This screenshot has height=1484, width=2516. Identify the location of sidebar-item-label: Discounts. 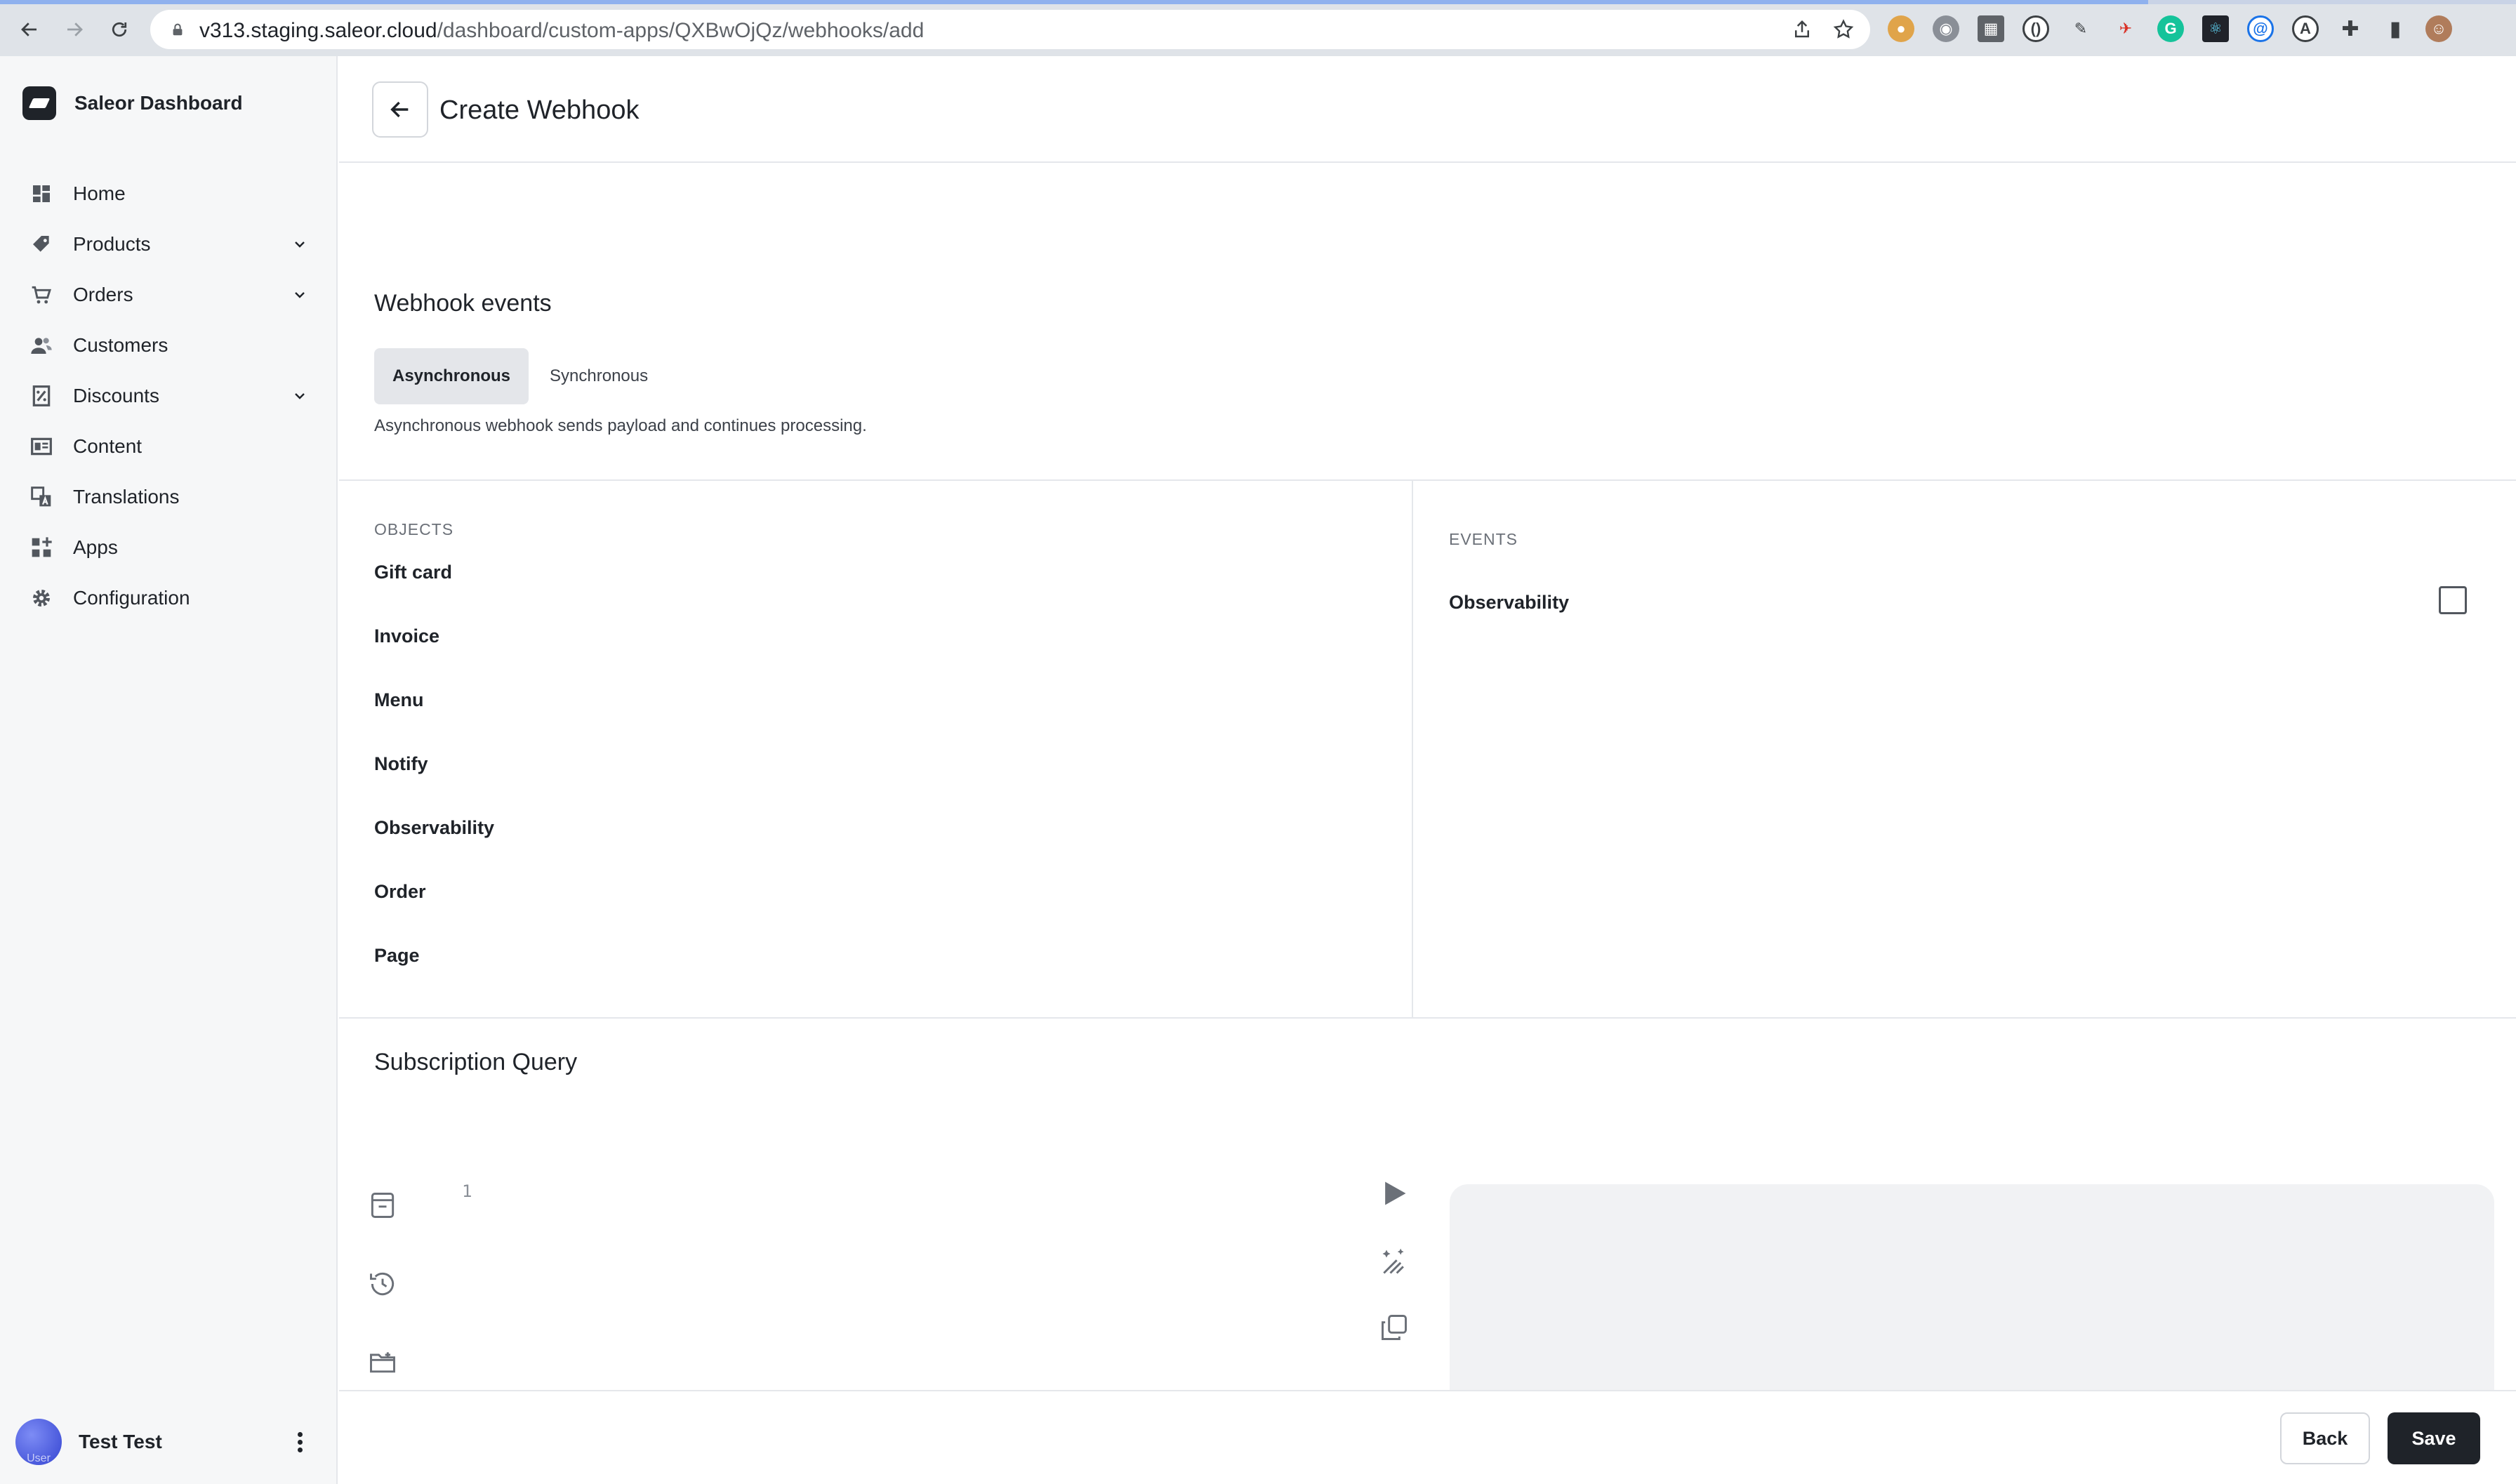
(116, 396).